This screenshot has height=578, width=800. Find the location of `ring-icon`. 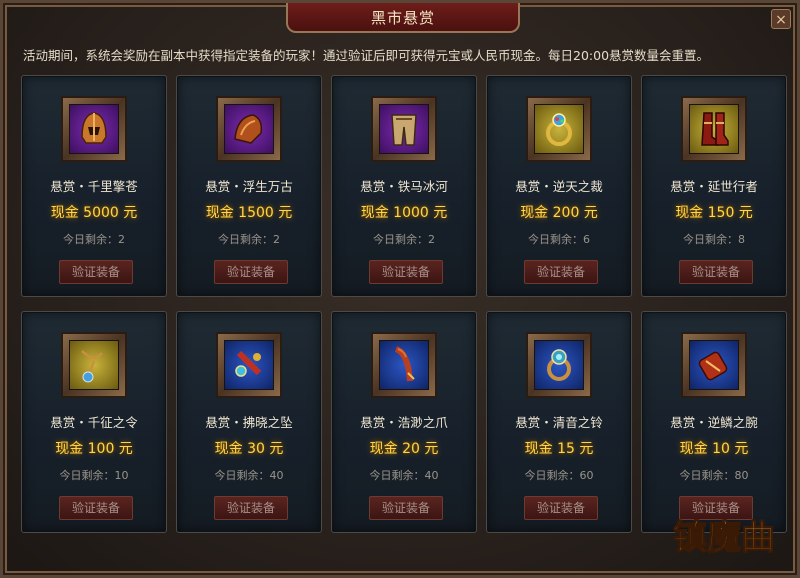

ring-icon is located at coordinates (559, 129).